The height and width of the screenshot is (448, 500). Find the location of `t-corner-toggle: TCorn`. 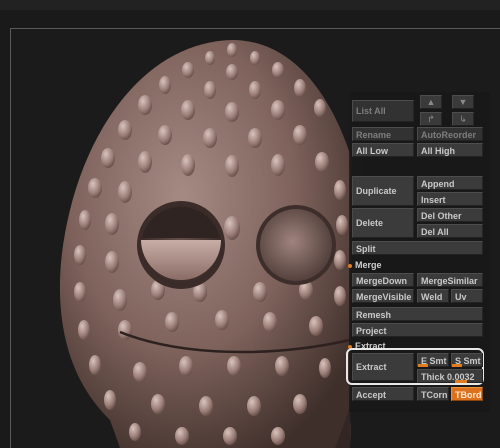

t-corner-toggle: TCorn is located at coordinates (433, 394).